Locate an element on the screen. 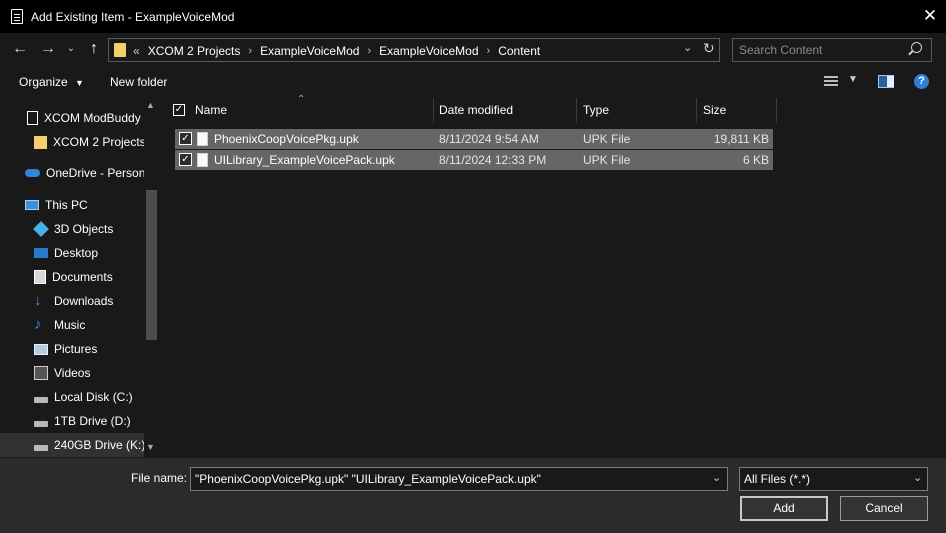 The height and width of the screenshot is (533, 946). sidebar-item-xcom-projects: XCOM 2 Projects is located at coordinates (72, 142).